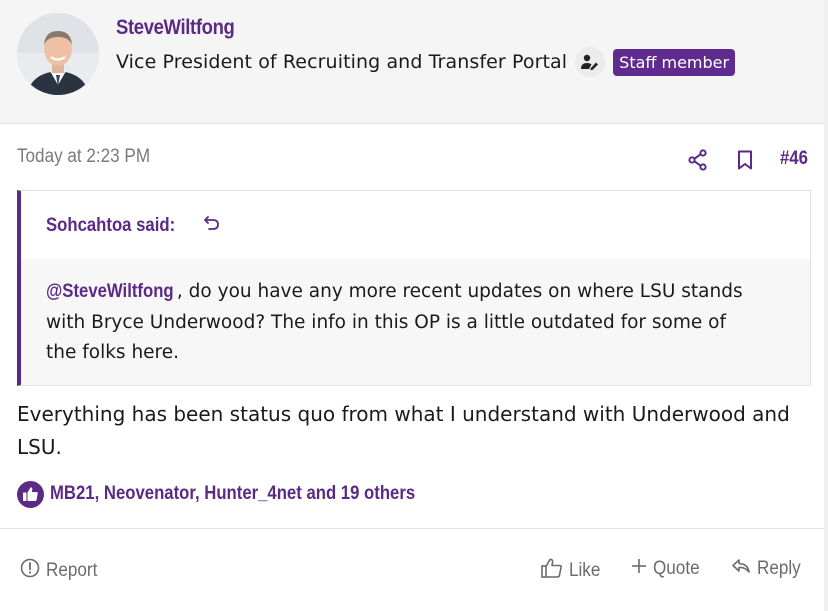  I want to click on report-button: Report, so click(61, 571).